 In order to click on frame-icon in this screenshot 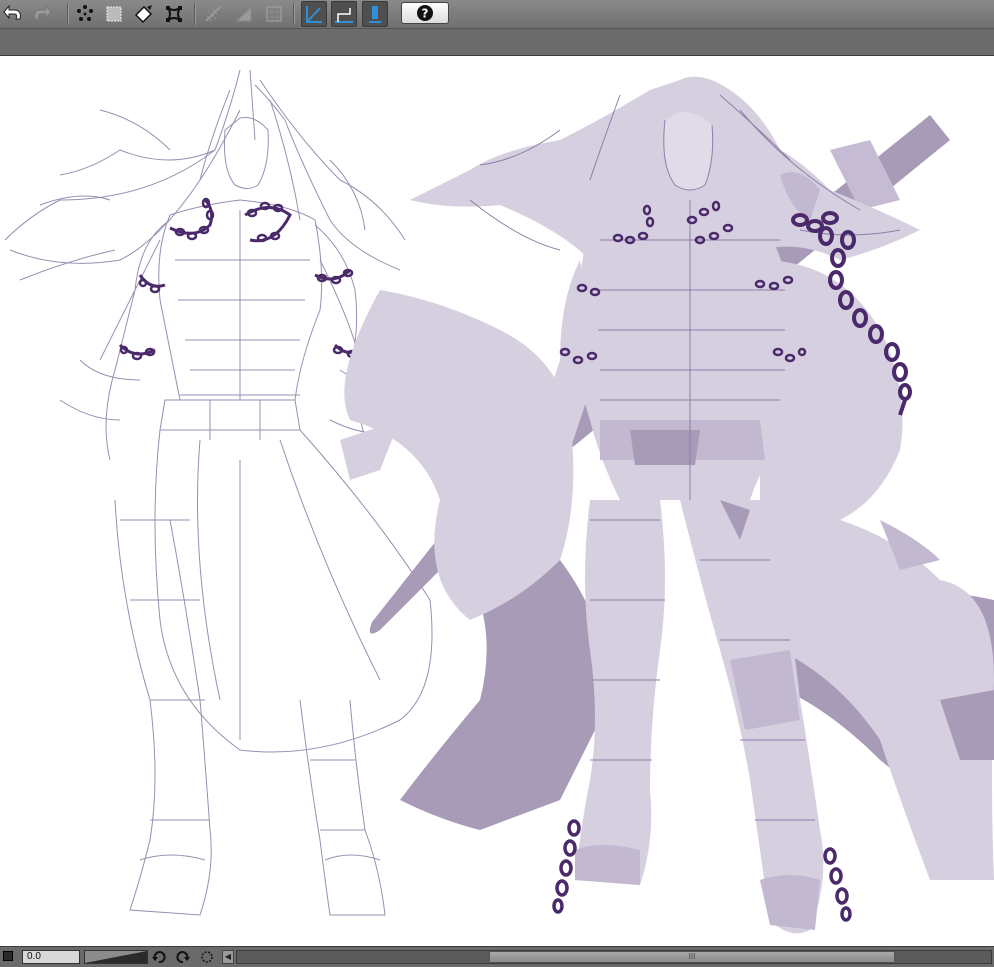, I will do `click(274, 14)`.